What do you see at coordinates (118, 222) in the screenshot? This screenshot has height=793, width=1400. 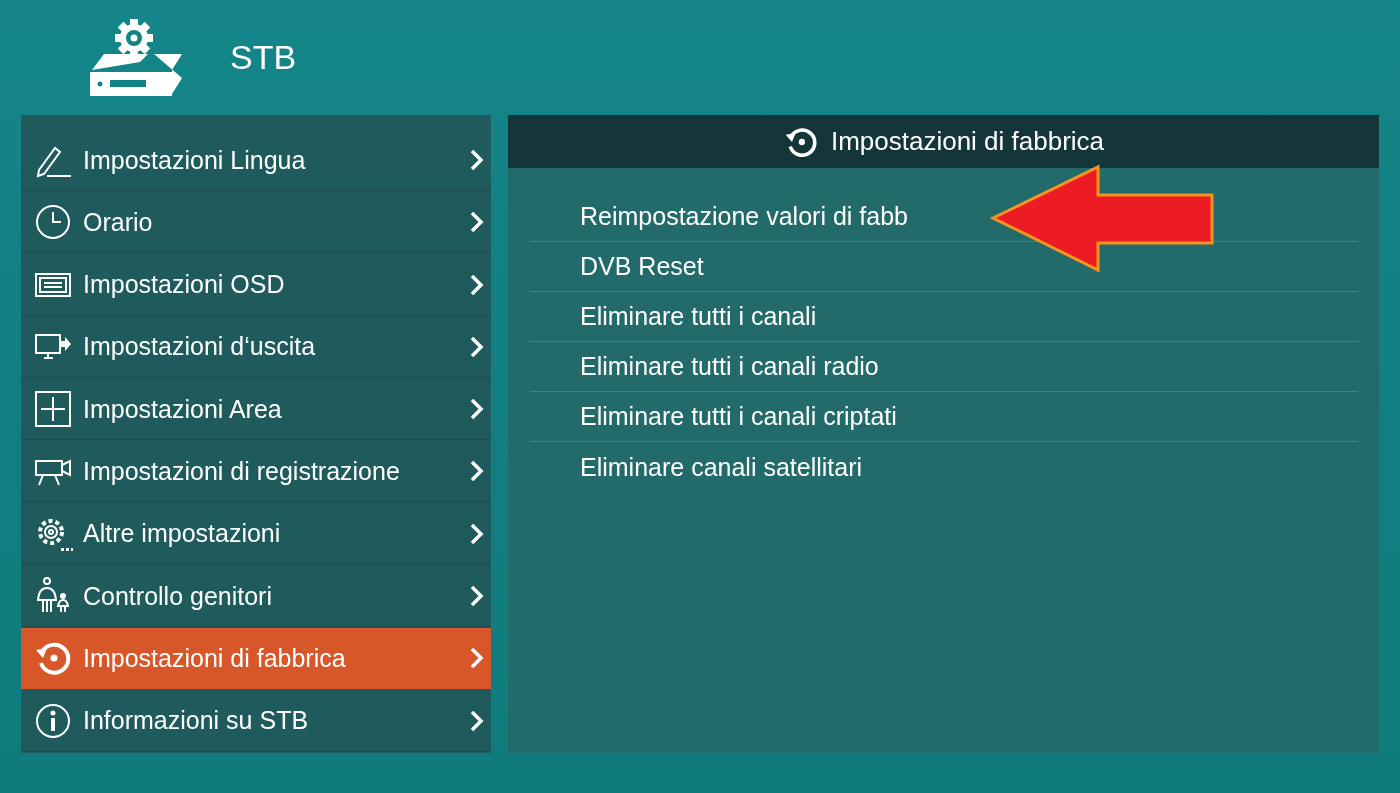 I see `menu-item-label: Orario` at bounding box center [118, 222].